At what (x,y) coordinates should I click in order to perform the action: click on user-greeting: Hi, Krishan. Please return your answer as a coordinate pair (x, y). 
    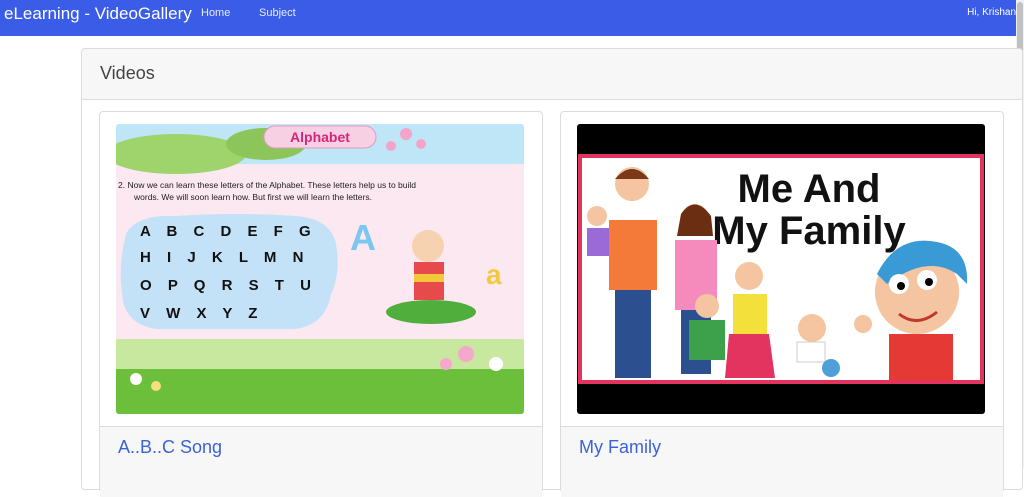
    Looking at the image, I should click on (991, 12).